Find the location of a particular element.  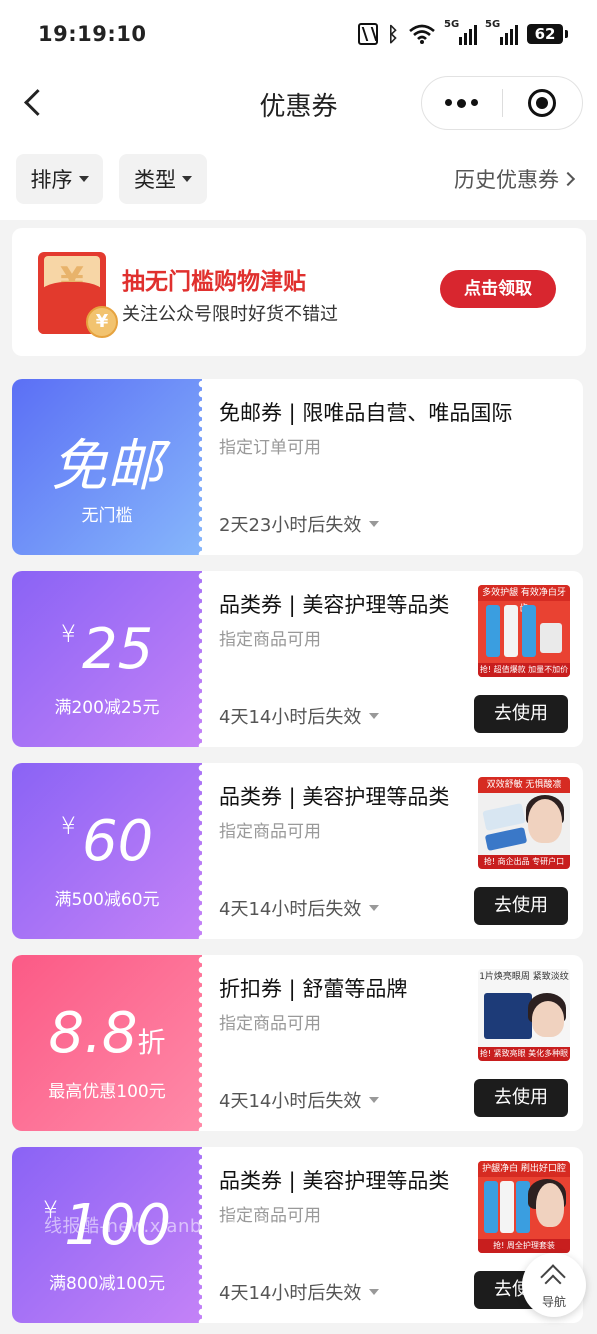

coupon-condition: 无门槛 is located at coordinates (107, 516).